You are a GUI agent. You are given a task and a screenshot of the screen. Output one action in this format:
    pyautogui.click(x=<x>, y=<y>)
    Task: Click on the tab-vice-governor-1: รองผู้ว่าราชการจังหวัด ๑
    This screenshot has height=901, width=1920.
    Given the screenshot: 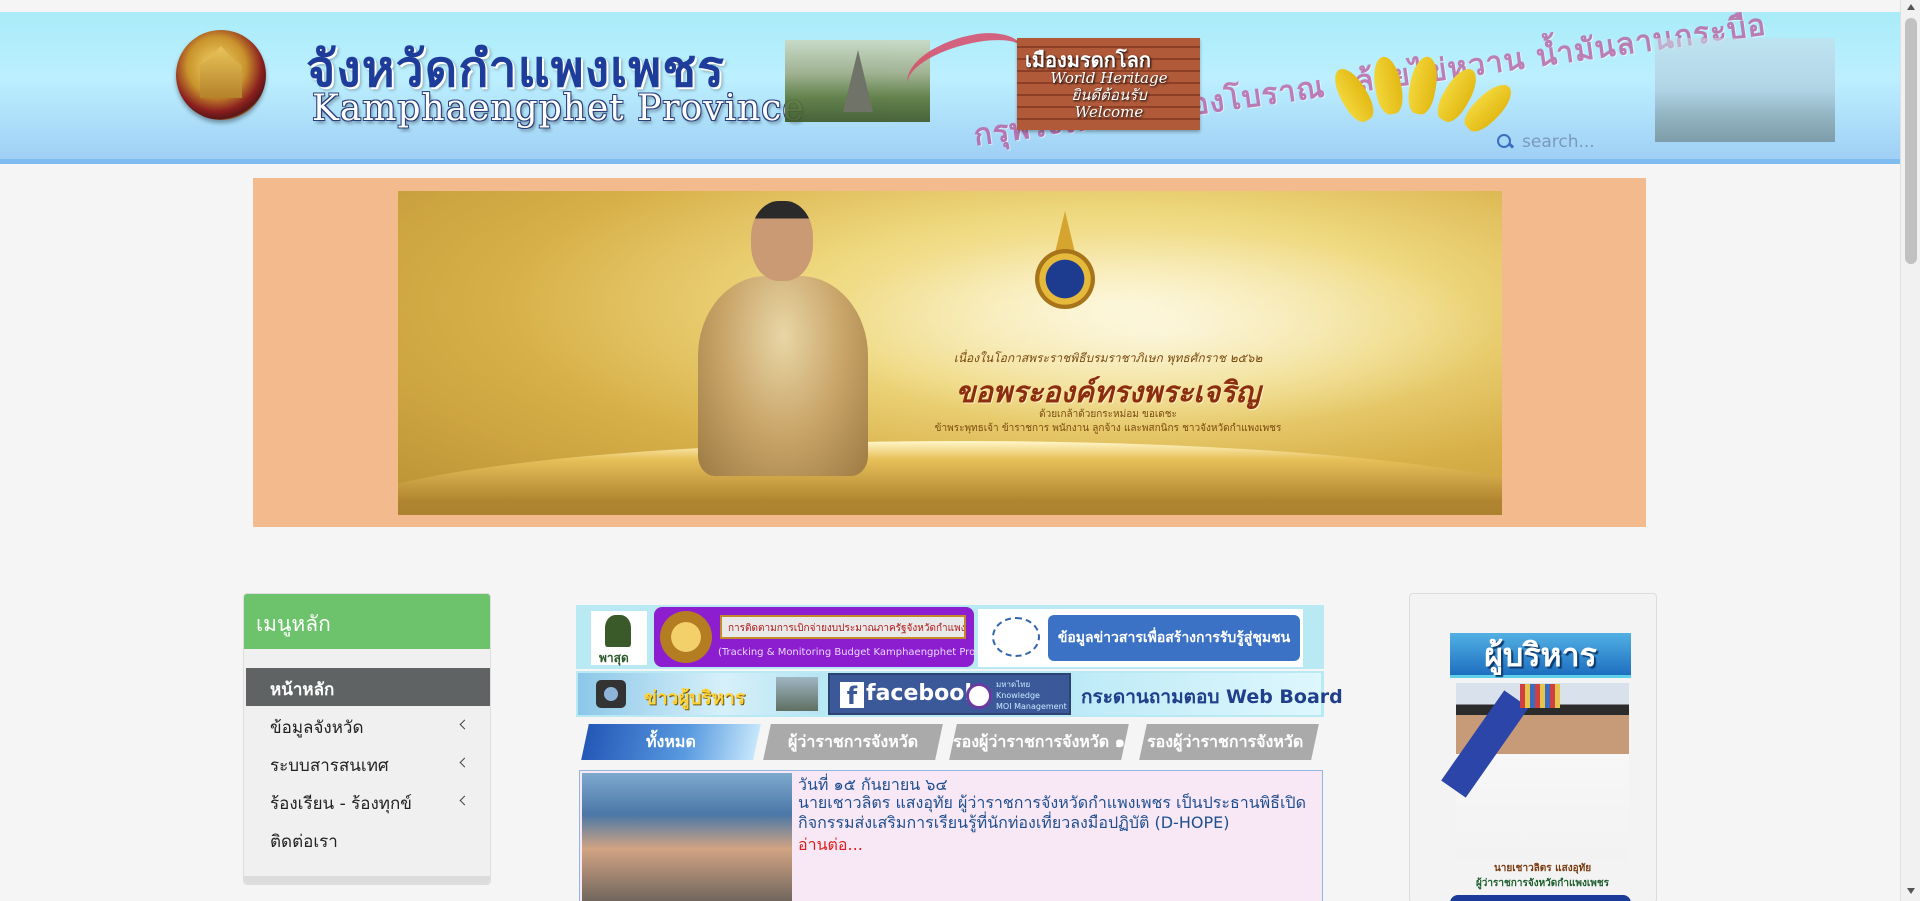 What is the action you would take?
    pyautogui.click(x=1039, y=742)
    